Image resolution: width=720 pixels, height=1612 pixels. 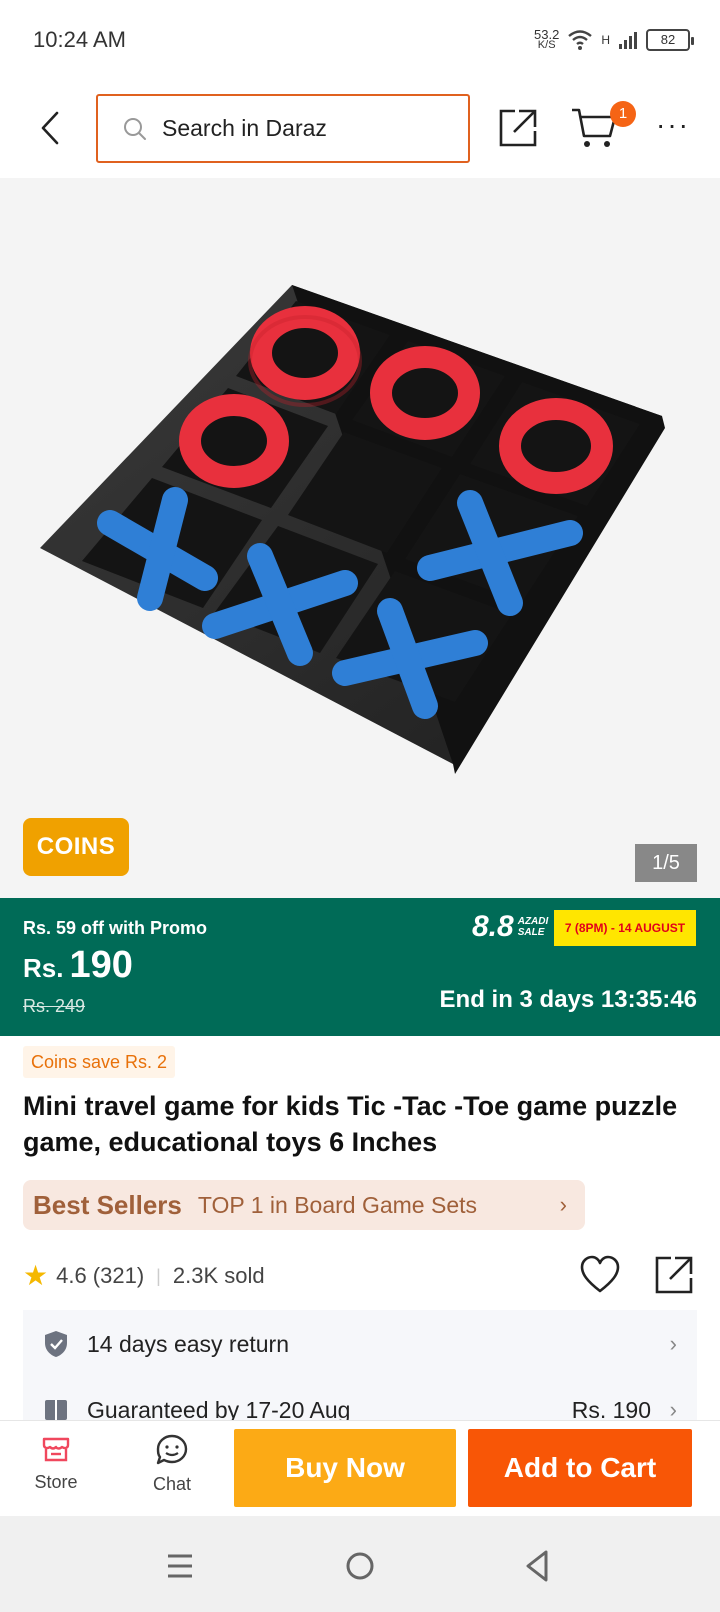 I want to click on add-to-cart-button: Add to Cart, so click(x=580, y=1468).